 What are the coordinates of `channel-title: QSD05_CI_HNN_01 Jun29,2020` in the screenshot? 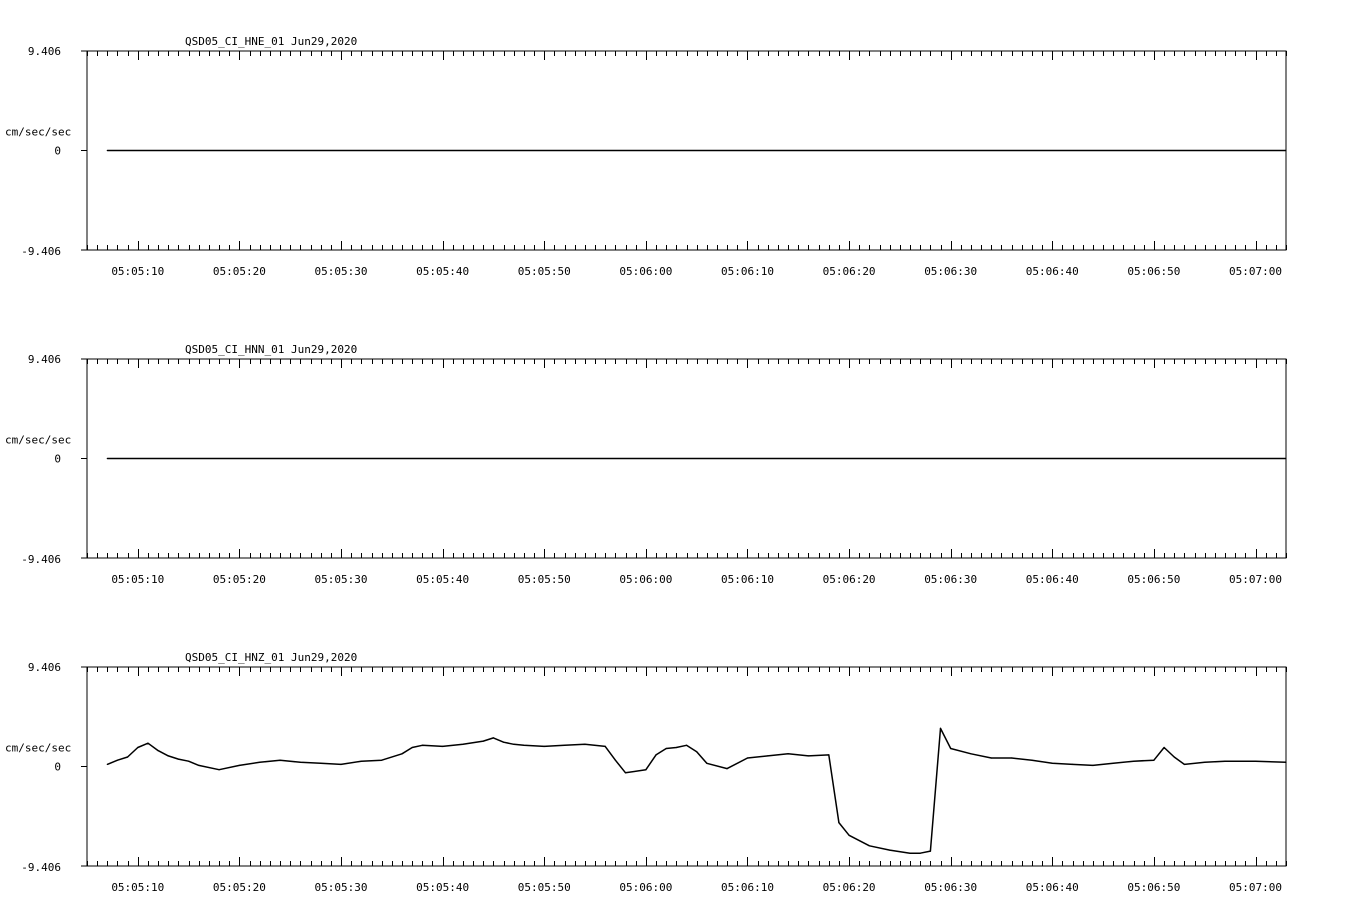 It's located at (271, 349).